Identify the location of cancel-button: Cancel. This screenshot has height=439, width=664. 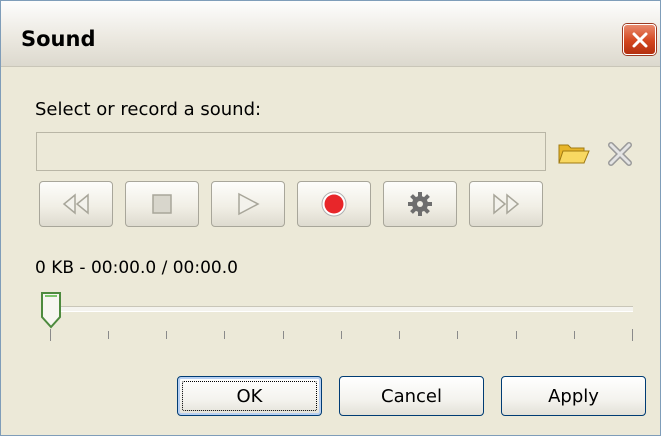
(411, 396).